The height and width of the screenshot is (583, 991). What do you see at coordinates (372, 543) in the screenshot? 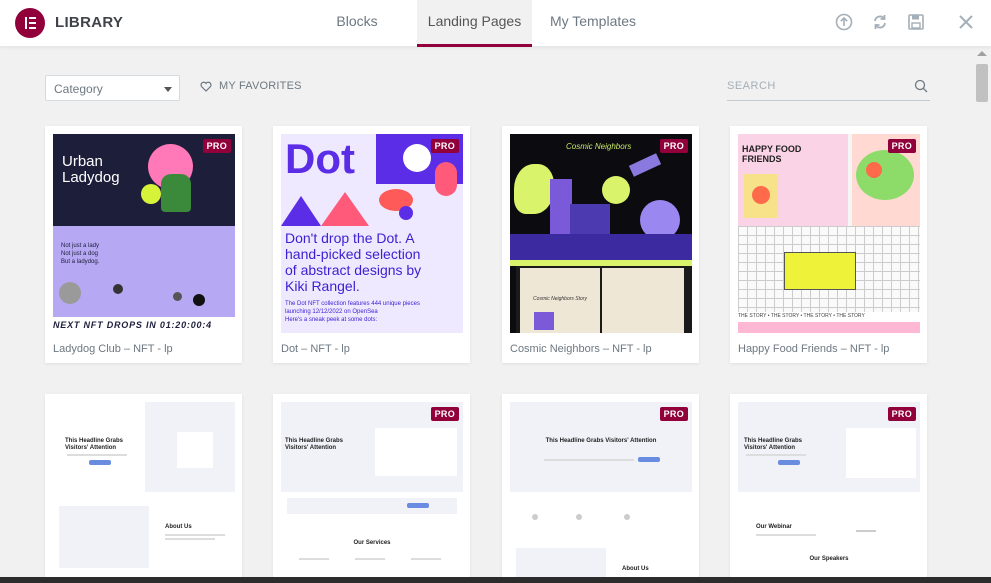
I see `thumb-section: Our Services` at bounding box center [372, 543].